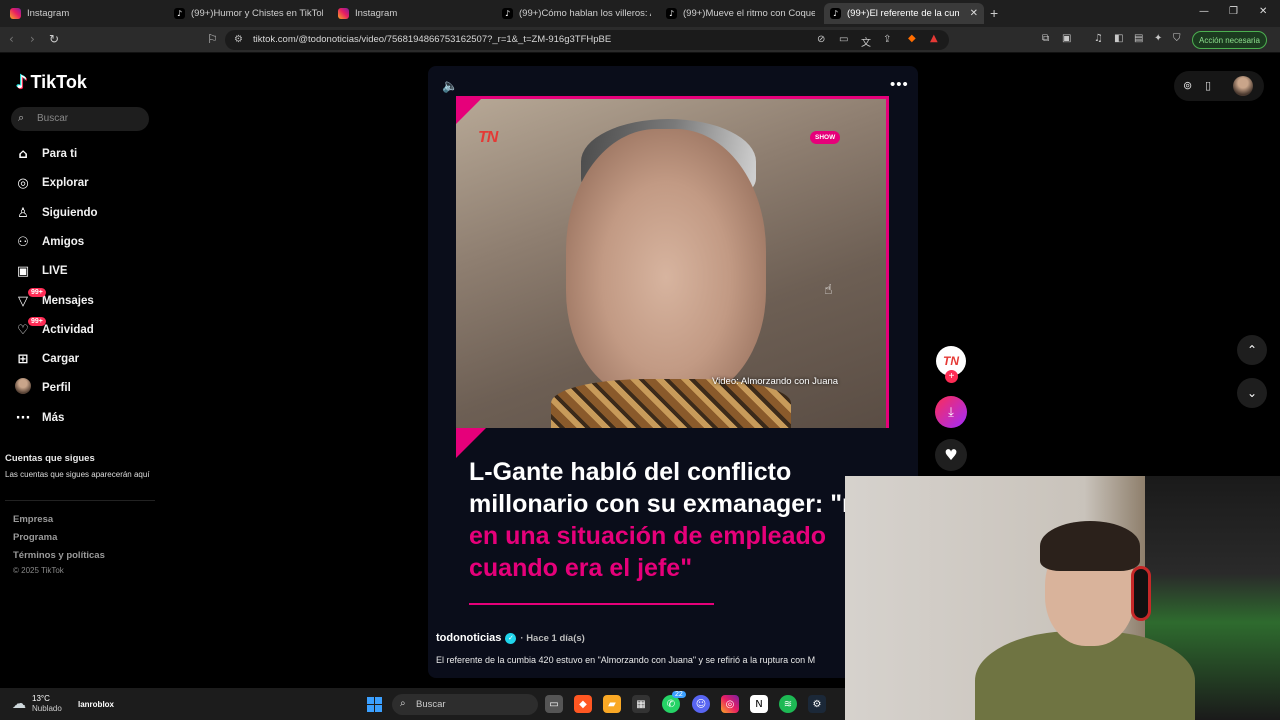 The width and height of the screenshot is (1280, 720). Describe the element at coordinates (22, 82) in the screenshot. I see `tiktok-note-icon: ♪` at that location.